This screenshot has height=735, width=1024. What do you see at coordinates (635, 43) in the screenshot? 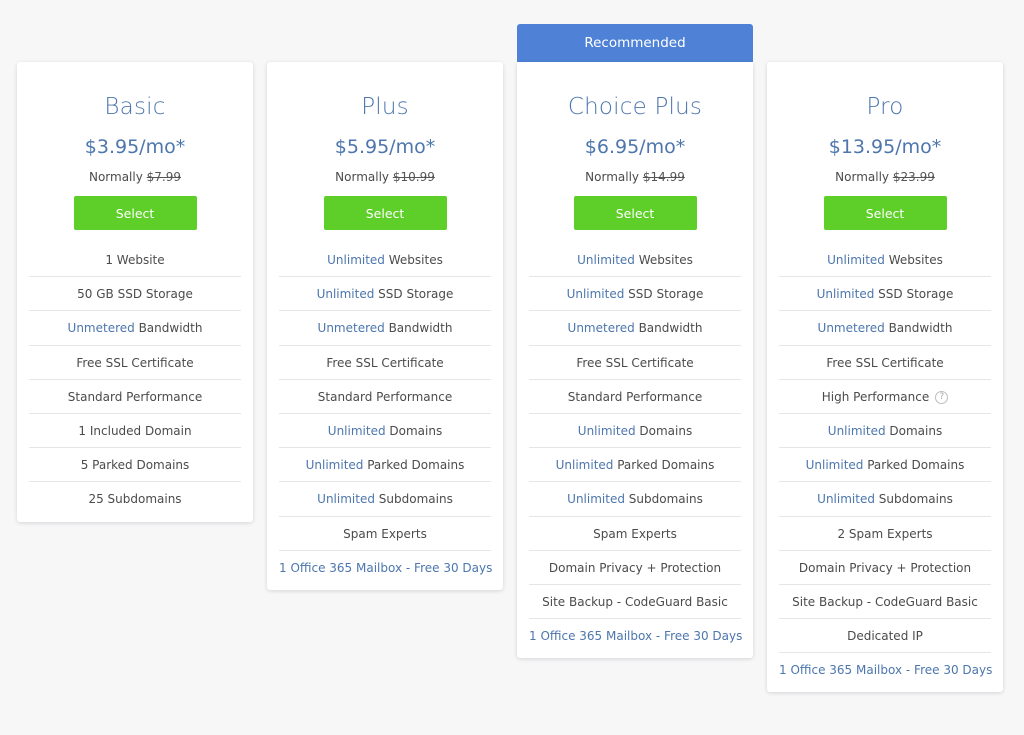
I see `recommended-ribbon: Recommended` at bounding box center [635, 43].